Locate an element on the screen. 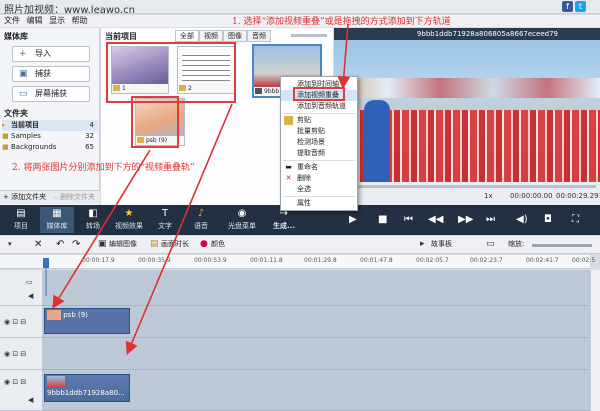 This screenshot has width=600, height=411. ctx-rename: ▬ 重命名 is located at coordinates (319, 167).